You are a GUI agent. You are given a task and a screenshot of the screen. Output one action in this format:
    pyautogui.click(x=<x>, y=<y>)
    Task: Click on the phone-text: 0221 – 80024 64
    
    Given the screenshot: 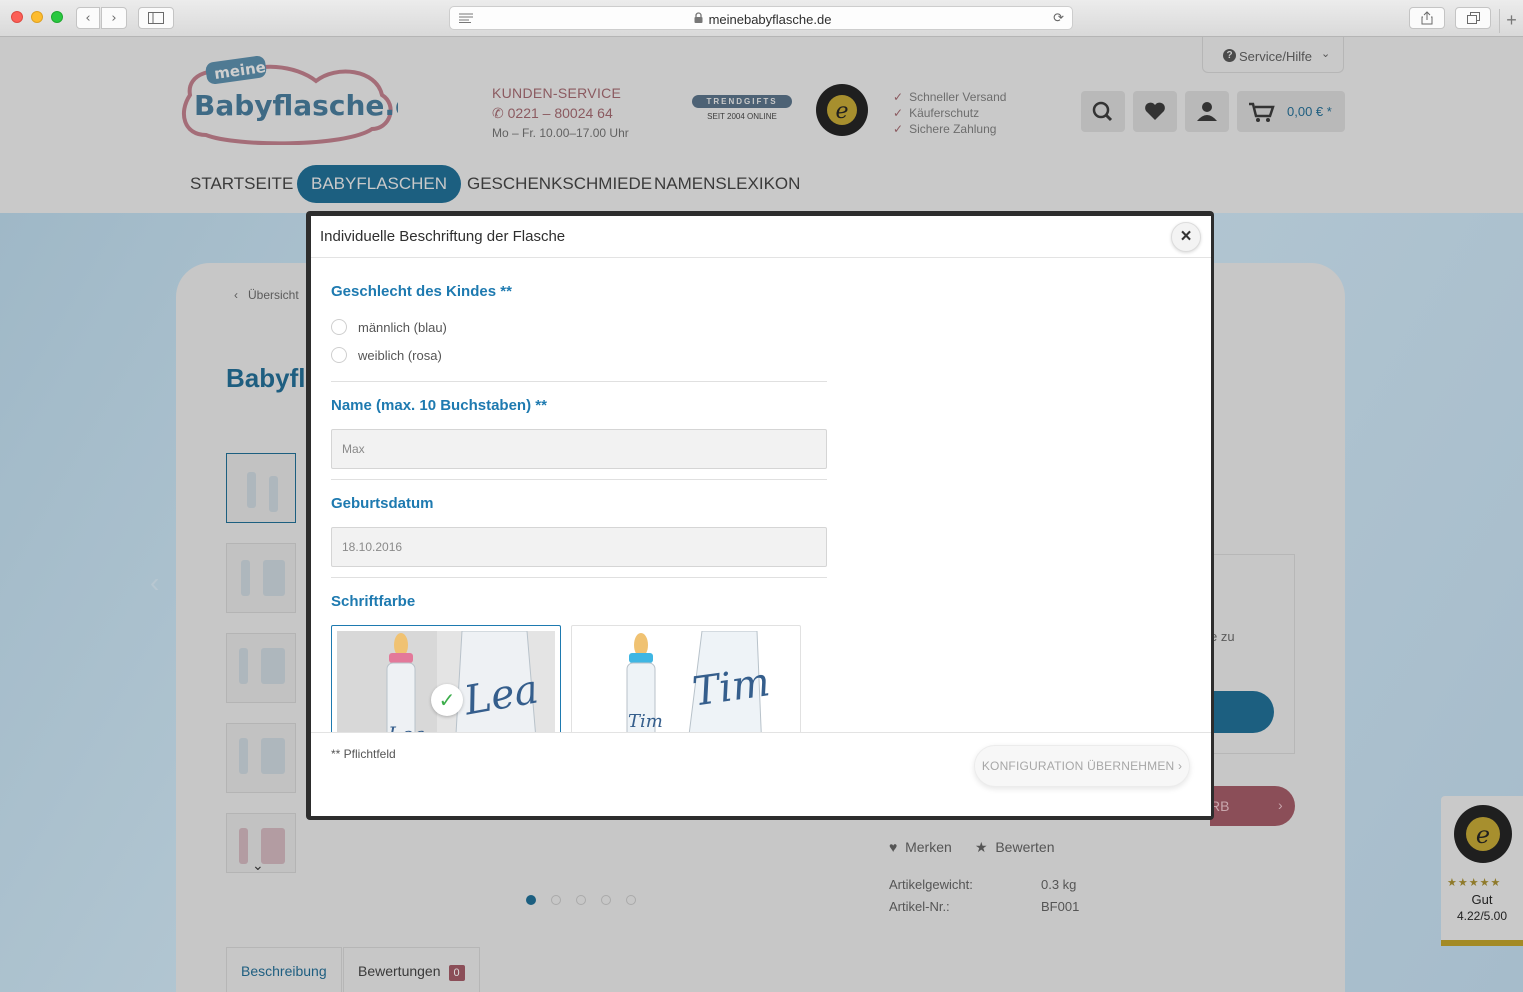 What is the action you would take?
    pyautogui.click(x=560, y=113)
    